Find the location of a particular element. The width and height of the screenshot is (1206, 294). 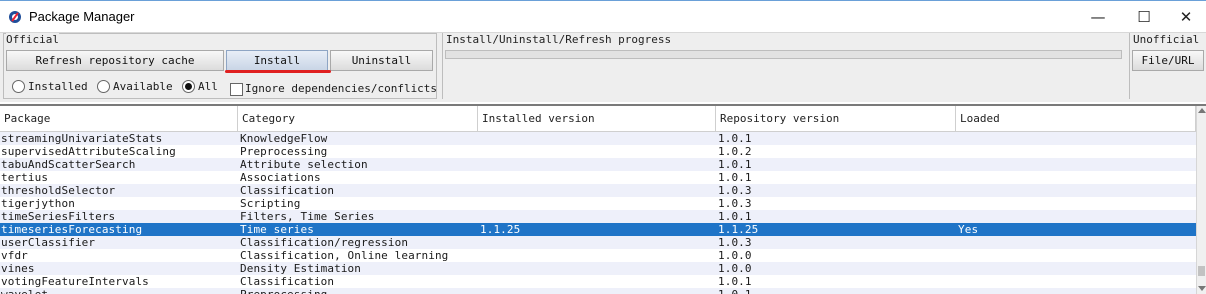

maximize-button: ☐ is located at coordinates (1144, 17).